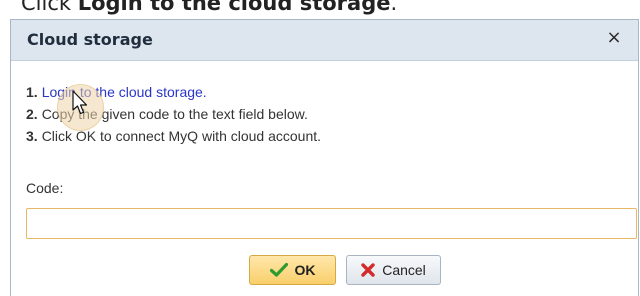 This screenshot has height=296, width=640. Describe the element at coordinates (394, 7) in the screenshot. I see `caption-suffix: .` at that location.